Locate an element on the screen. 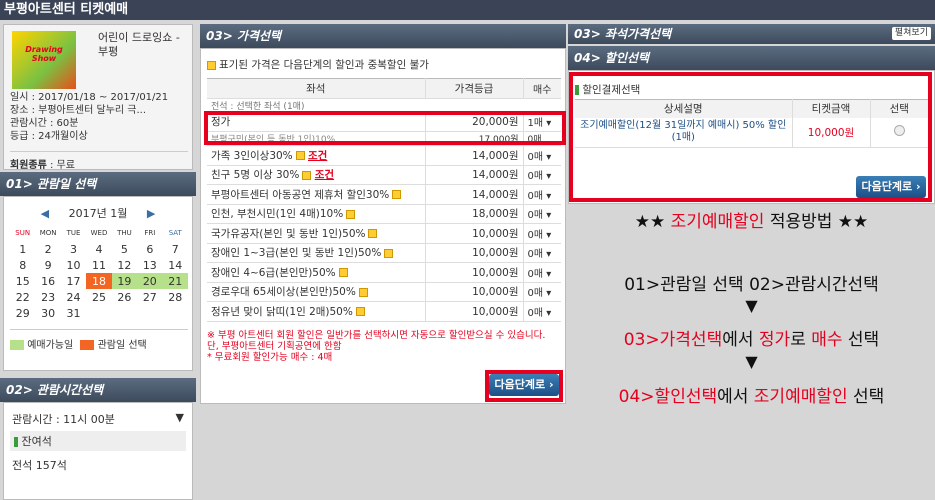  discount-price: 10,000원 is located at coordinates (830, 132).